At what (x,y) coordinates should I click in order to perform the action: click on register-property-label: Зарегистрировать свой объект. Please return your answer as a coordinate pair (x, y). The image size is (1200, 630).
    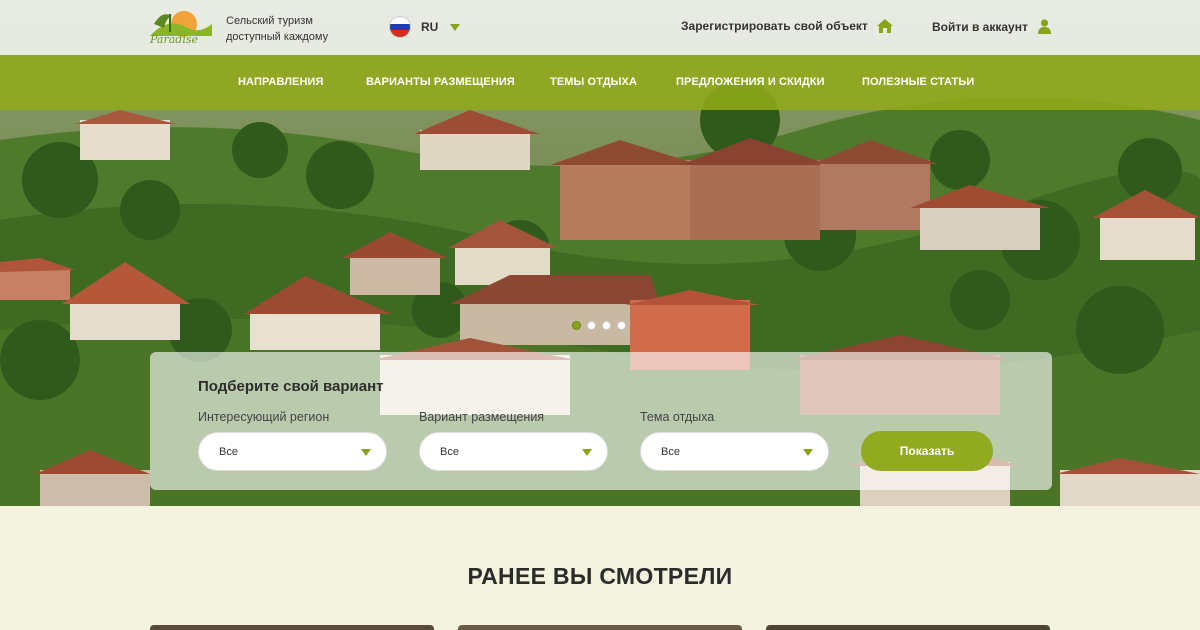
    Looking at the image, I should click on (774, 26).